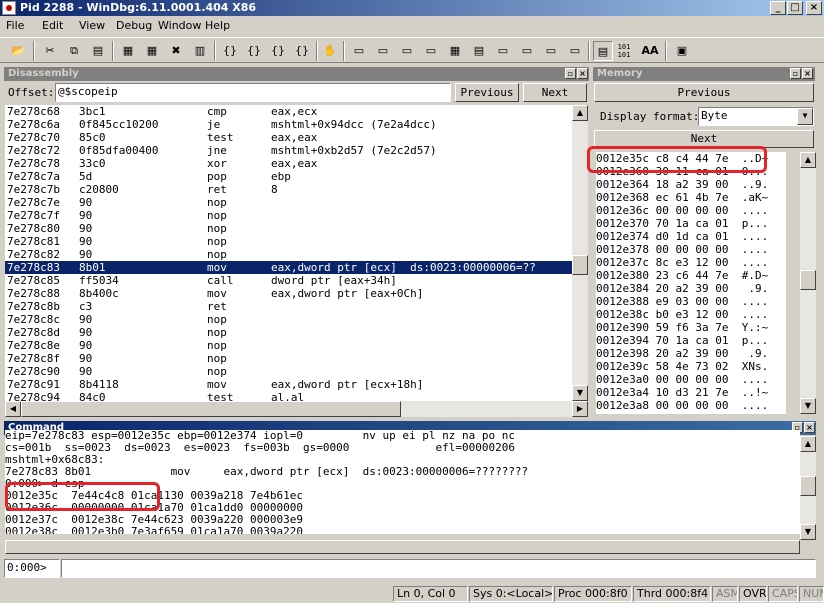 The image size is (824, 603). What do you see at coordinates (691, 353) in the screenshot?
I see `memory-row: 0012e398 20 a2 39 00 .9.` at bounding box center [691, 353].